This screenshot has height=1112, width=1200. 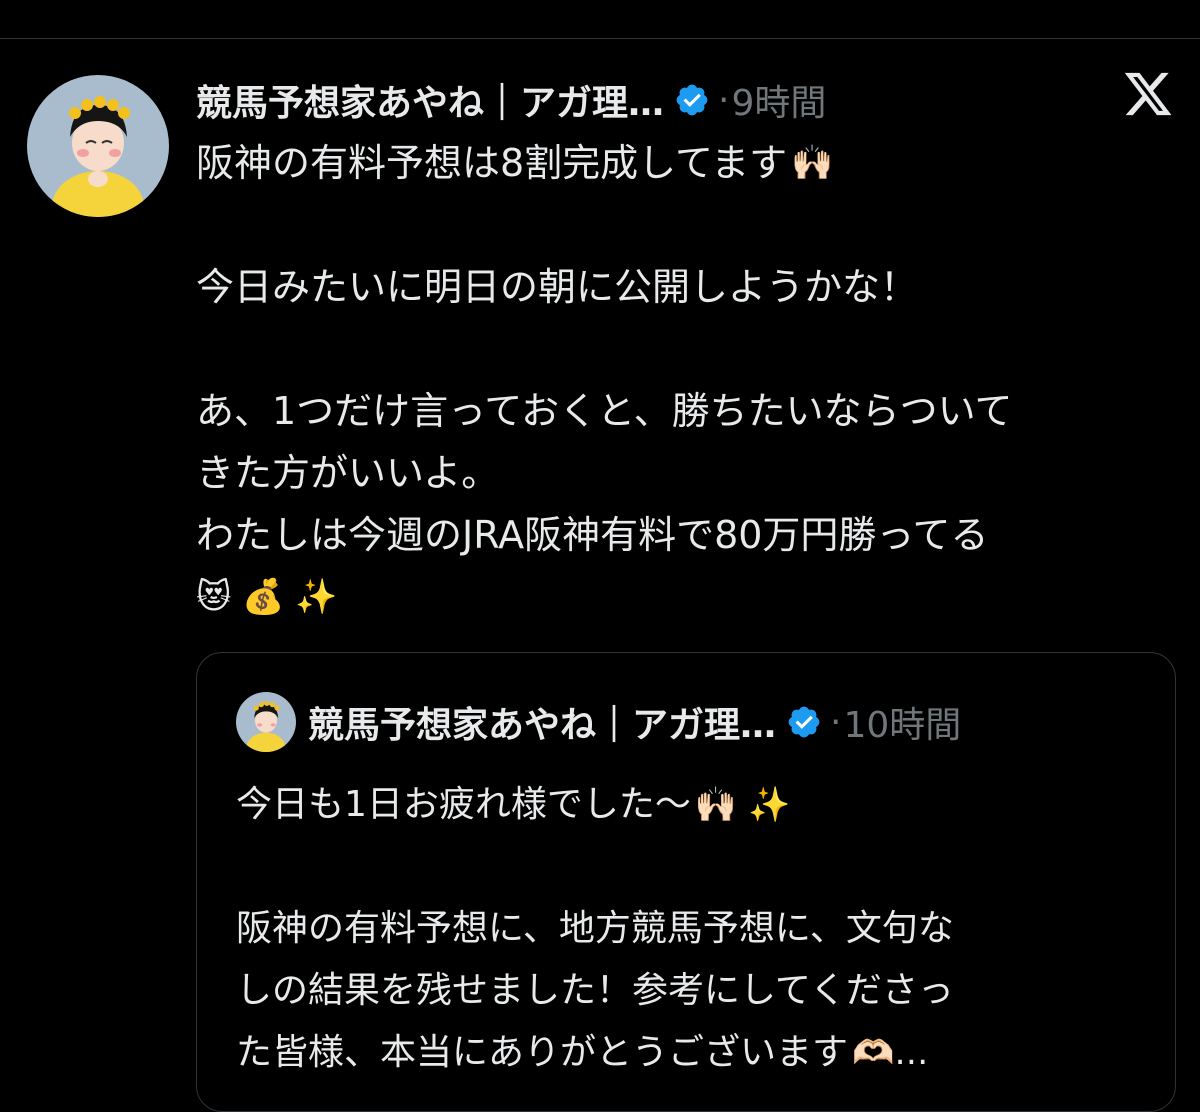 What do you see at coordinates (742, 805) in the screenshot?
I see `emoji-group: 🙌🏻 ✨` at bounding box center [742, 805].